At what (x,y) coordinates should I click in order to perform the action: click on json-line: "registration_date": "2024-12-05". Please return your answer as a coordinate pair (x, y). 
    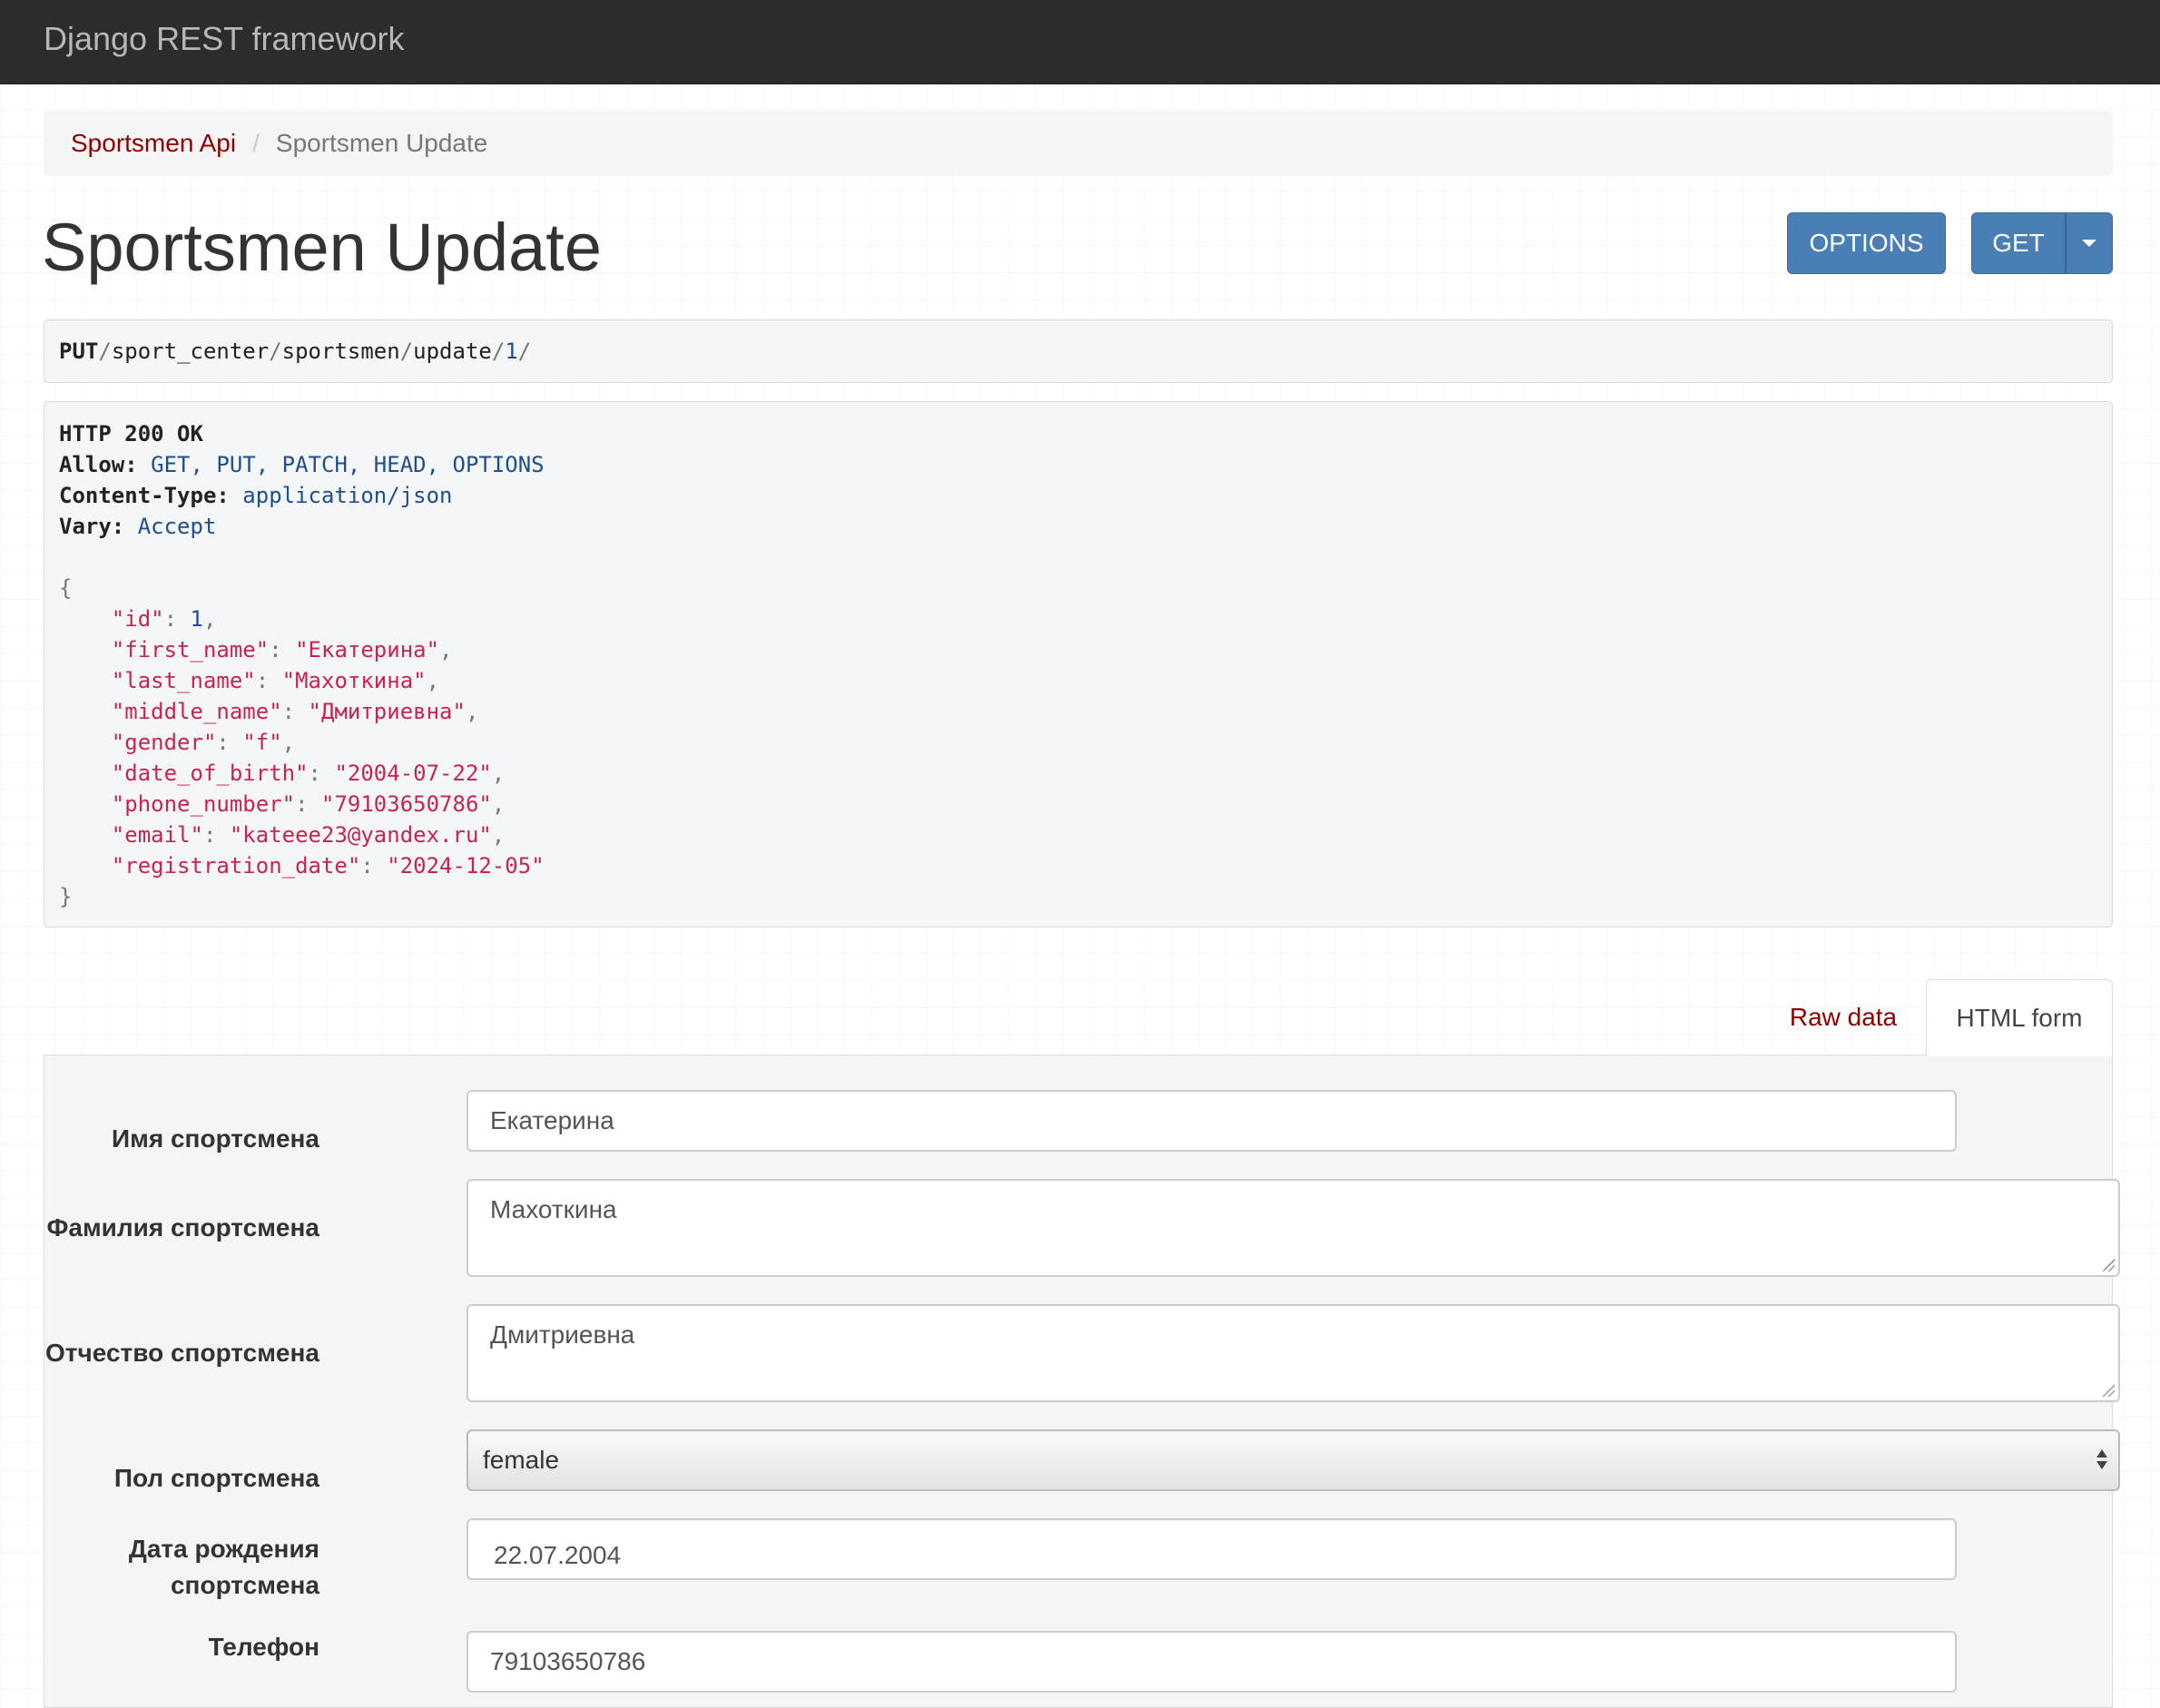
    Looking at the image, I should click on (328, 866).